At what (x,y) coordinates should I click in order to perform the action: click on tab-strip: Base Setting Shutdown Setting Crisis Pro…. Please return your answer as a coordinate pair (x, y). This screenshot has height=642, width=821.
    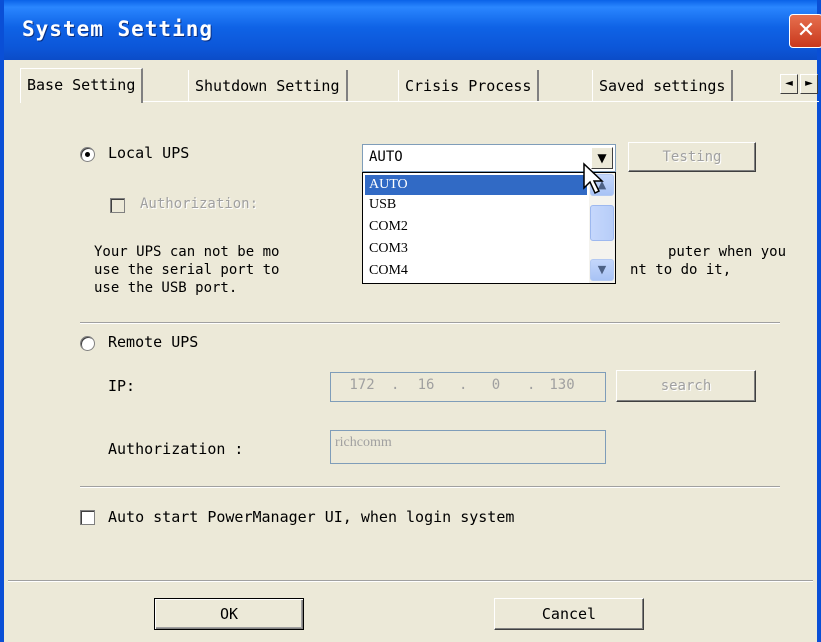
    Looking at the image, I should click on (419, 85).